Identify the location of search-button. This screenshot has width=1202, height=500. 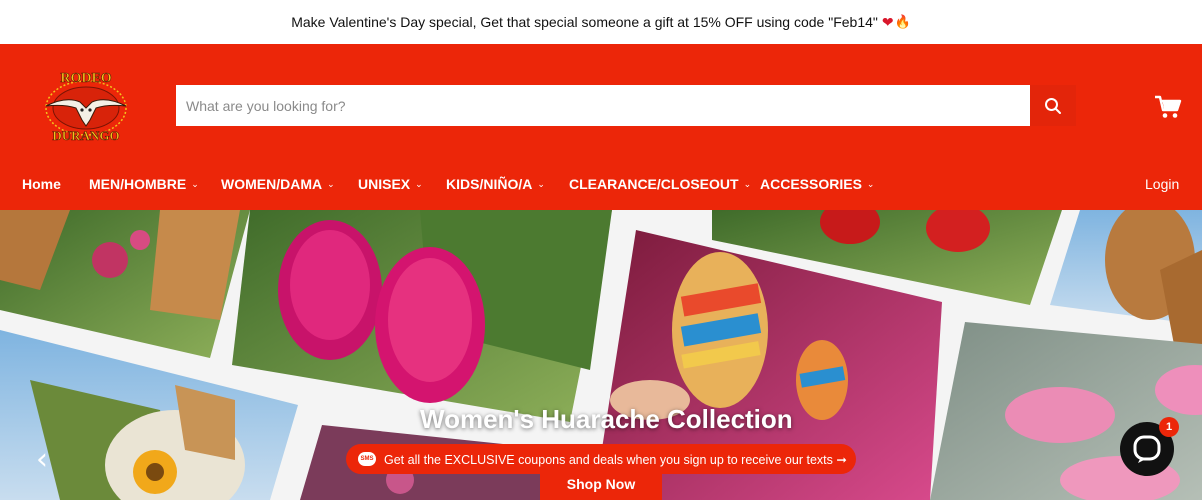
(1052, 105).